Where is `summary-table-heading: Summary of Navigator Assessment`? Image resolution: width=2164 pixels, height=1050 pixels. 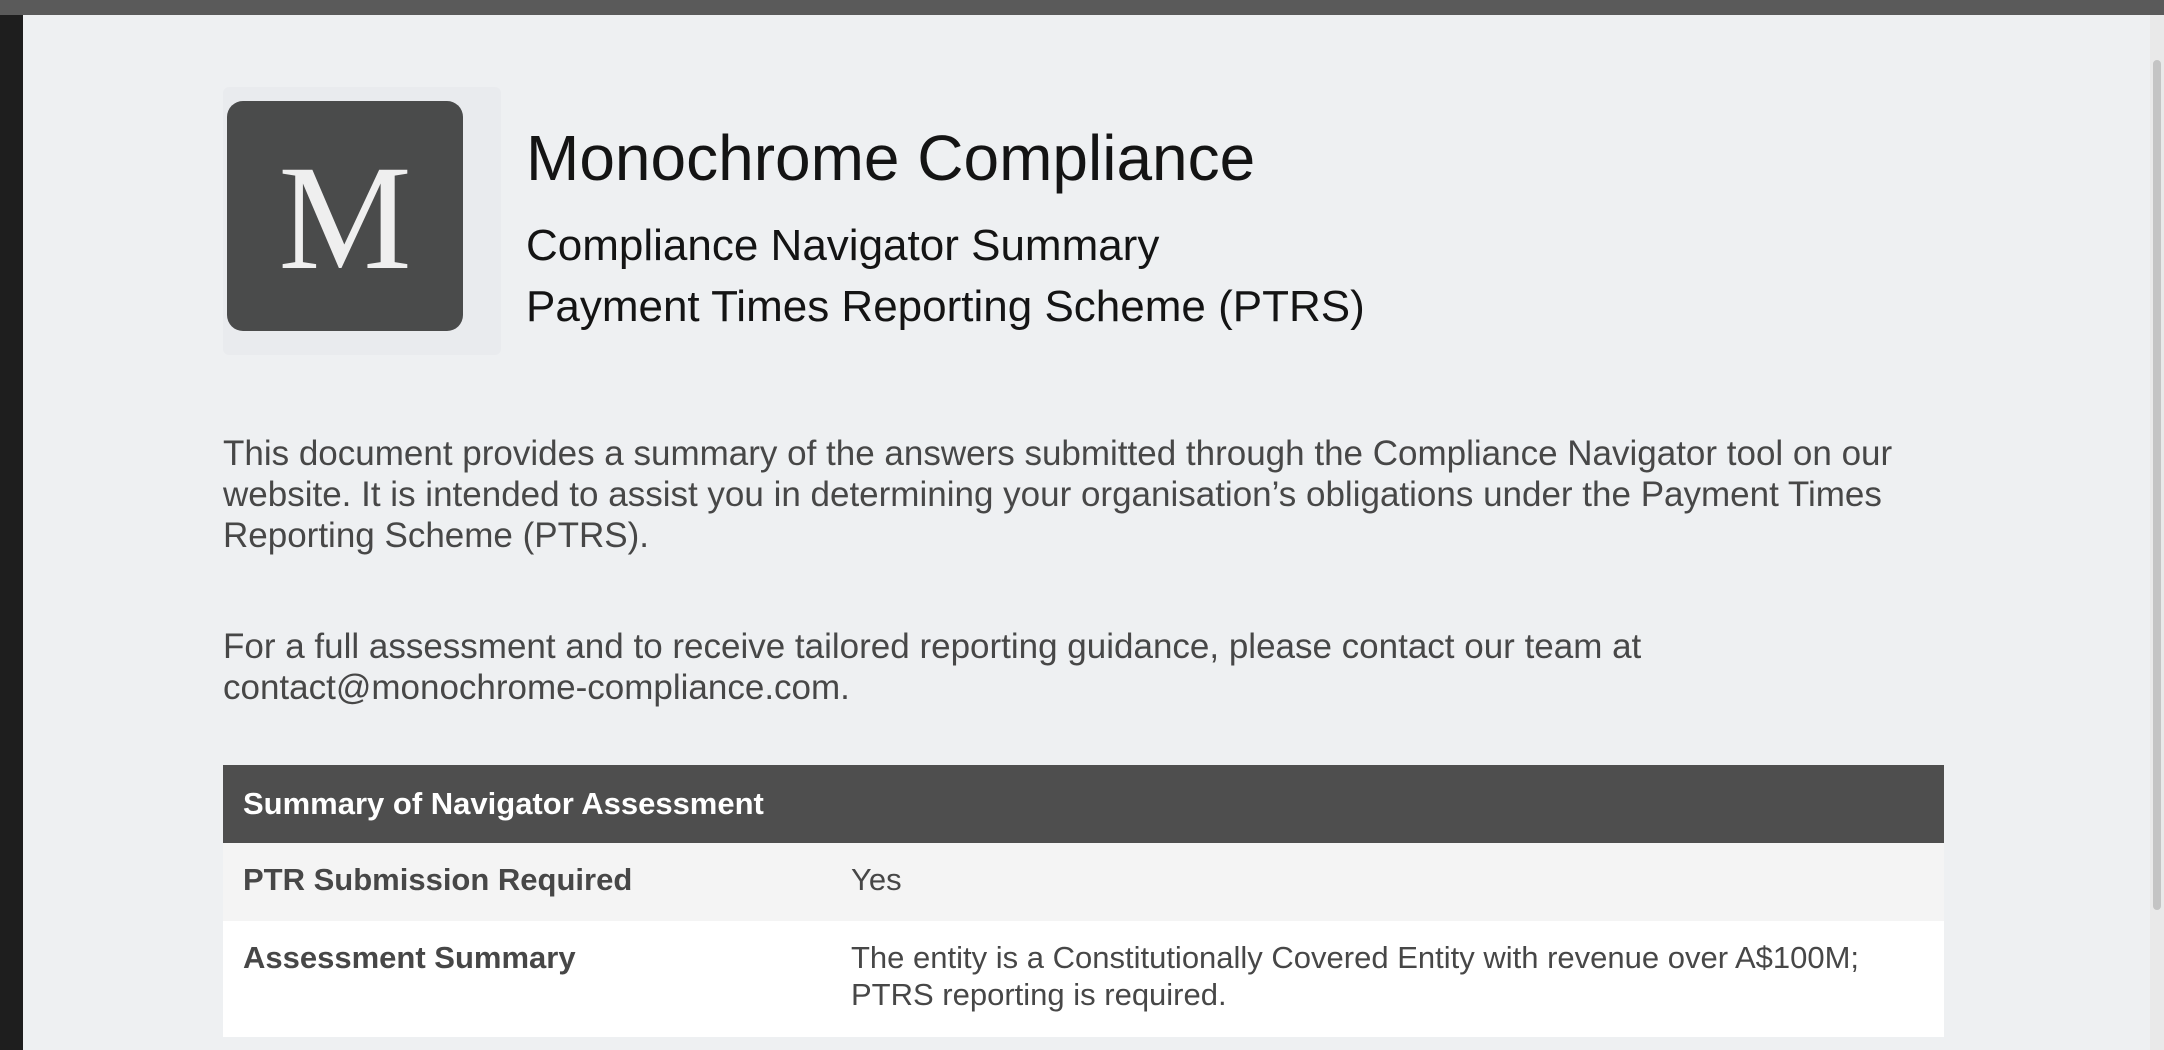
summary-table-heading: Summary of Navigator Assessment is located at coordinates (1083, 804).